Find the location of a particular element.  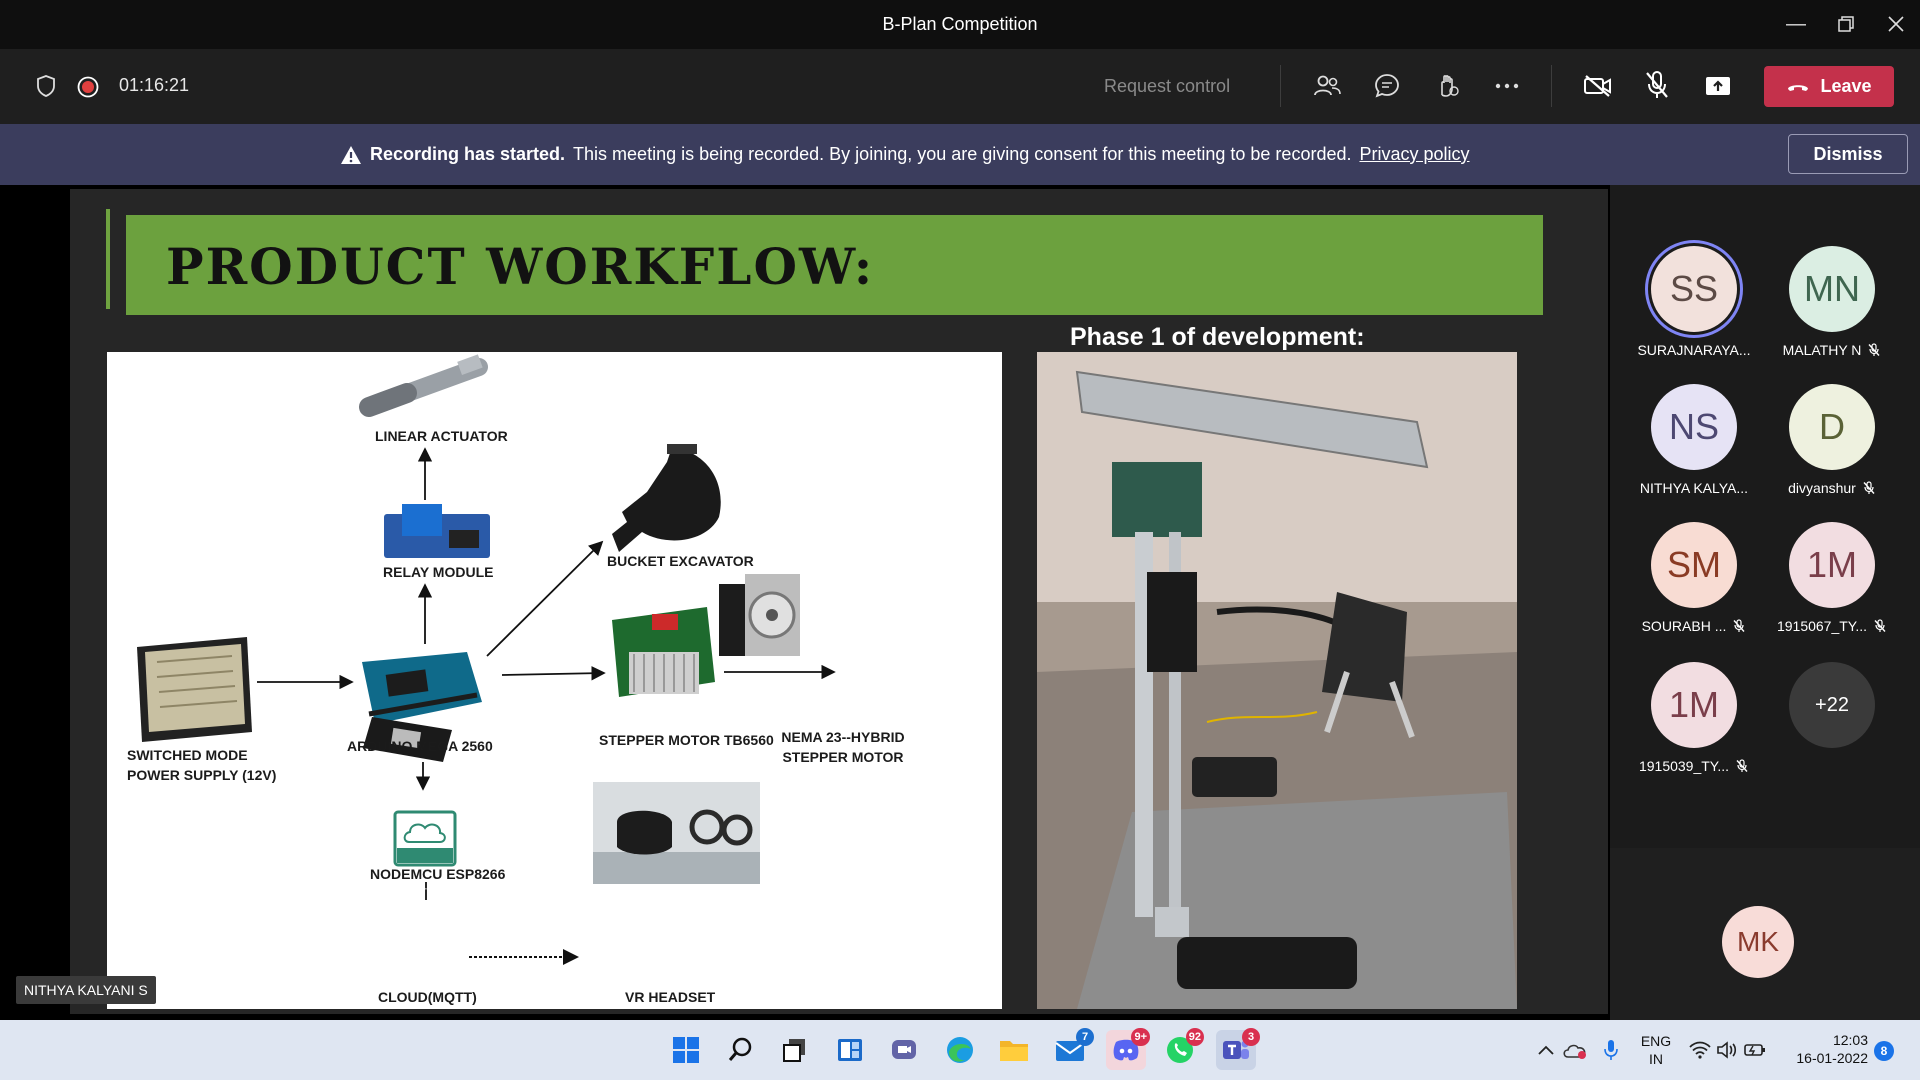

stepper-driver-image is located at coordinates (663, 652).